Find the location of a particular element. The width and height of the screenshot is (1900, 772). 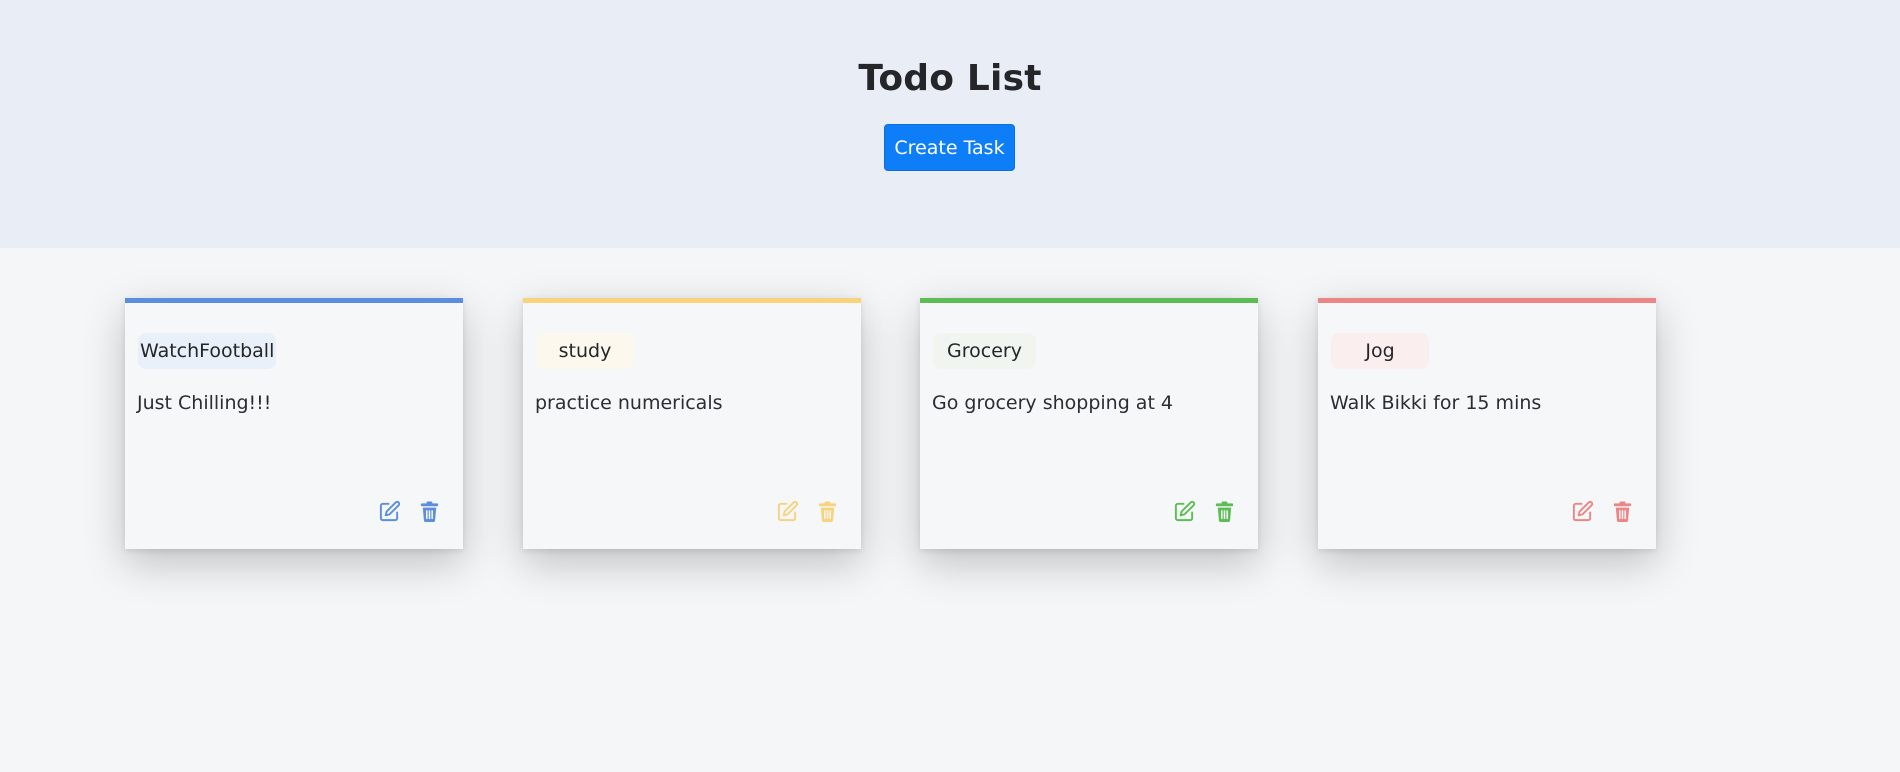

task-description: Go grocery shopping at 4 is located at coordinates (1053, 403).